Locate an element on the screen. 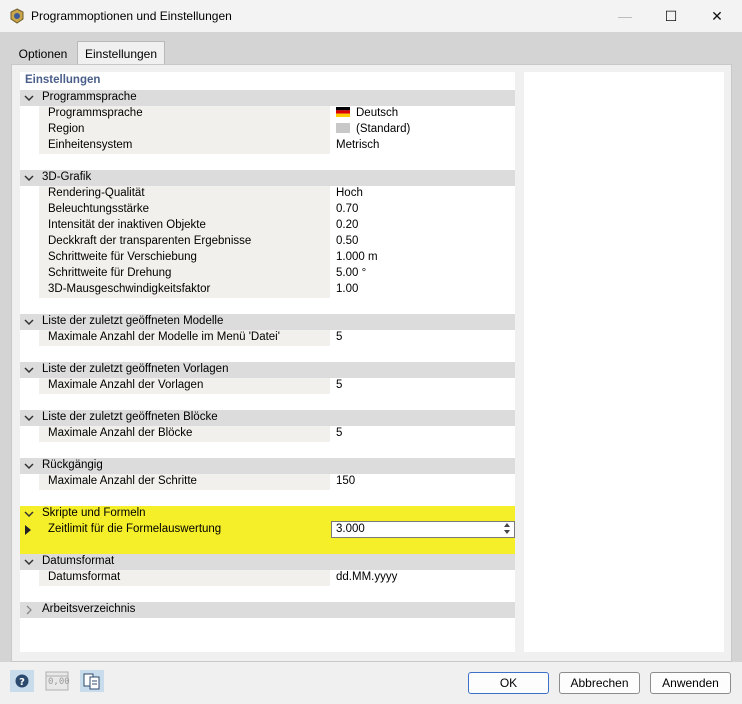 This screenshot has height=704, width=742. property-label: Beleuchtungsstärke is located at coordinates (99, 209).